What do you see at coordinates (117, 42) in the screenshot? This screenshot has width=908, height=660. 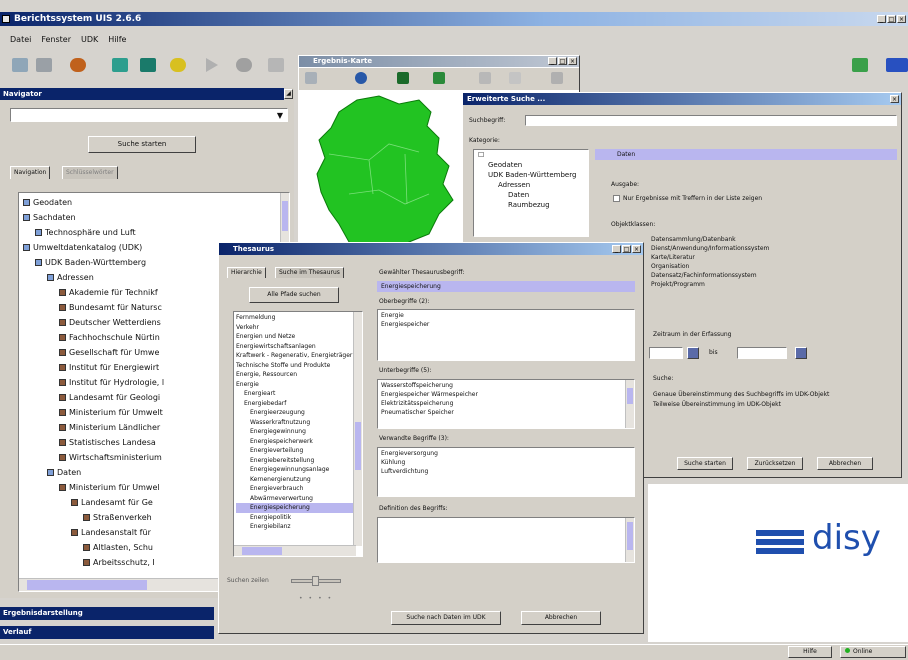 I see `menu-hilfe: Hilfe` at bounding box center [117, 42].